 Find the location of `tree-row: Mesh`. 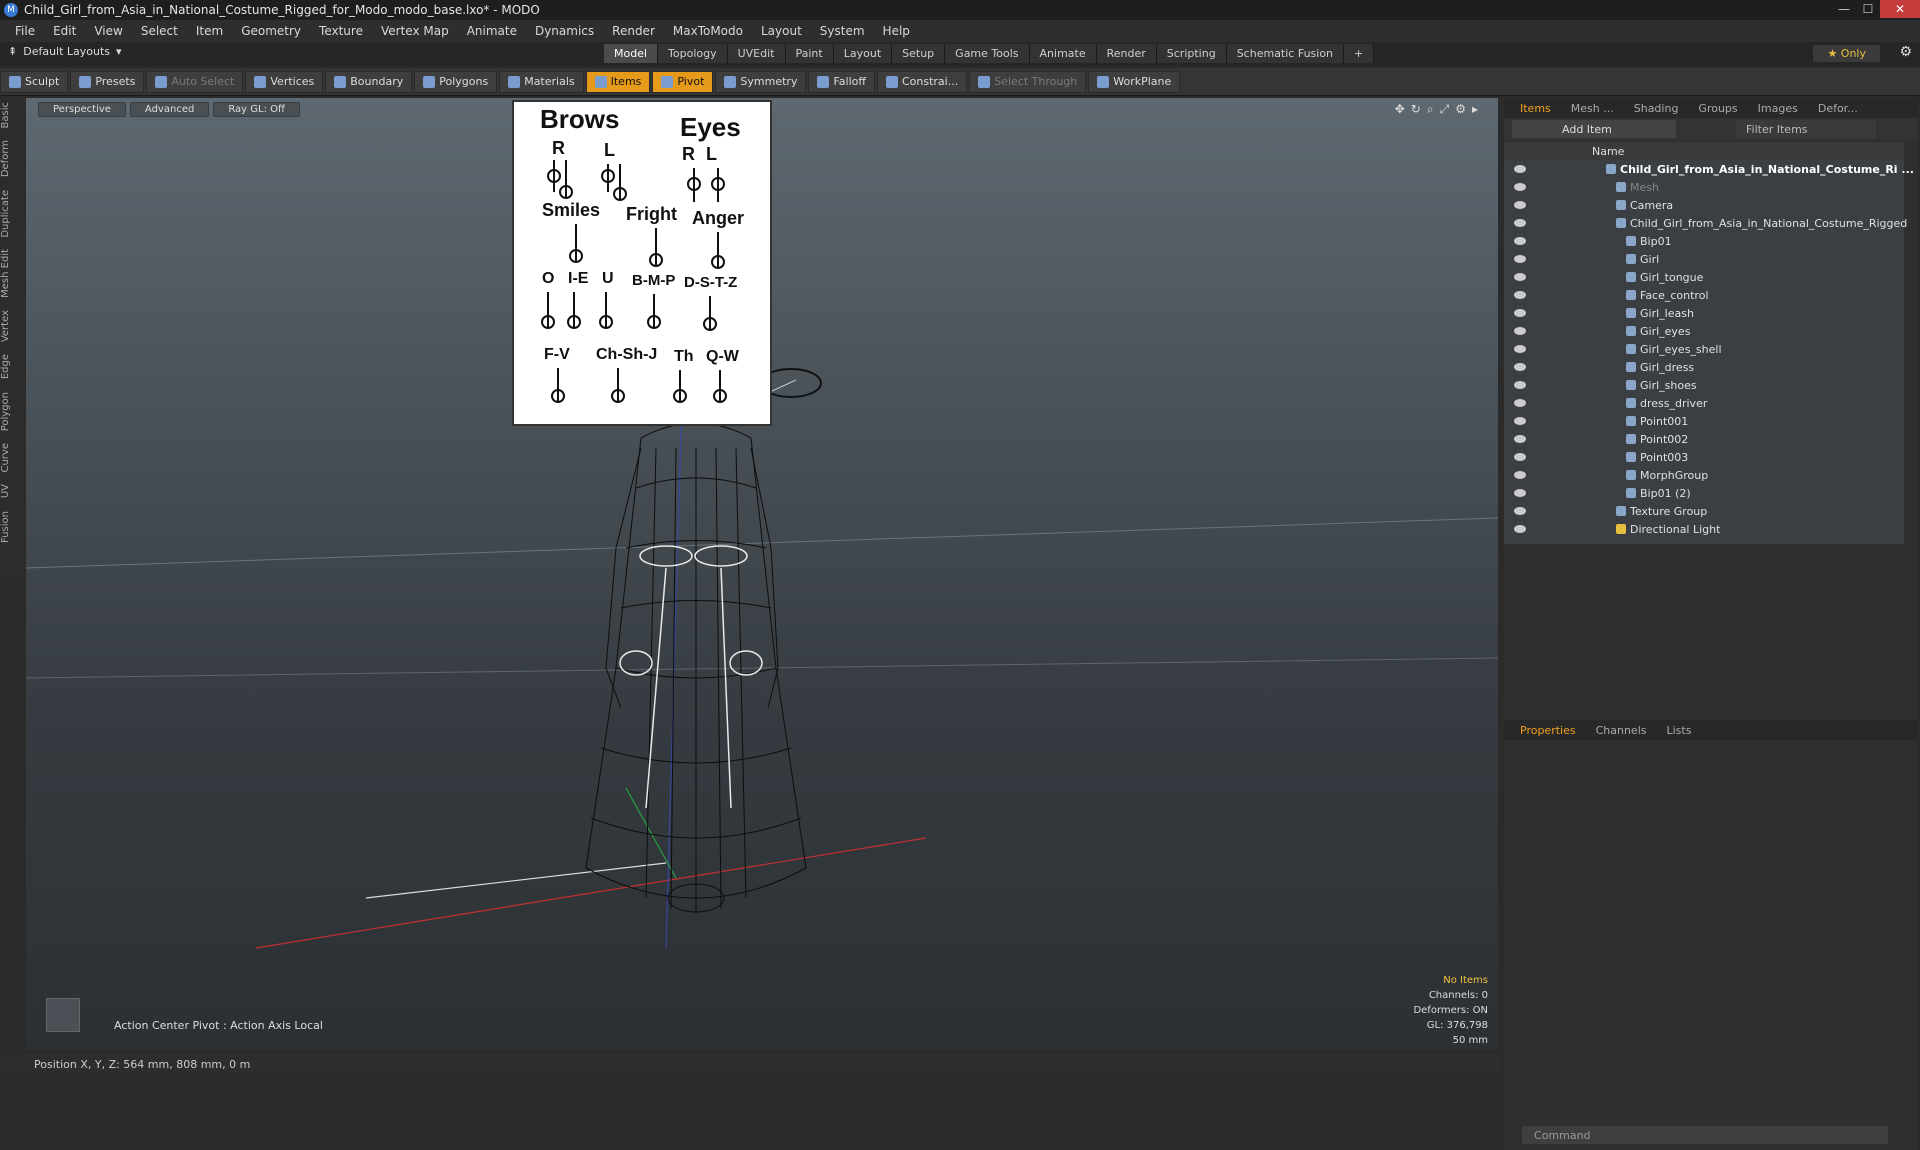

tree-row: Mesh is located at coordinates (1704, 187).